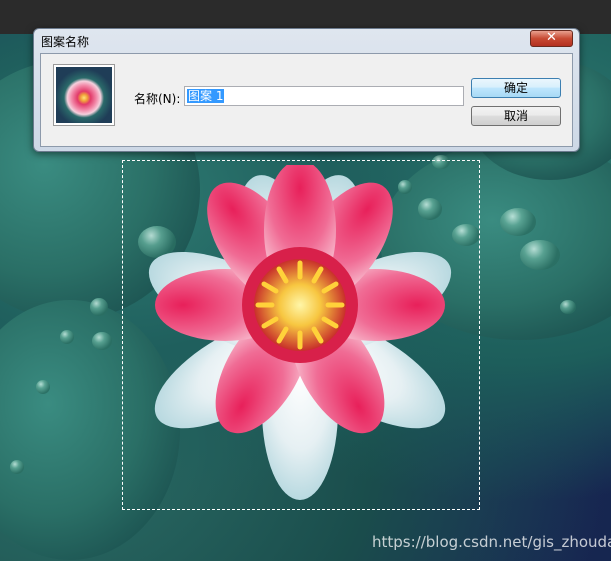  Describe the element at coordinates (65, 42) in the screenshot. I see `dialog-title: 图案名称` at that location.